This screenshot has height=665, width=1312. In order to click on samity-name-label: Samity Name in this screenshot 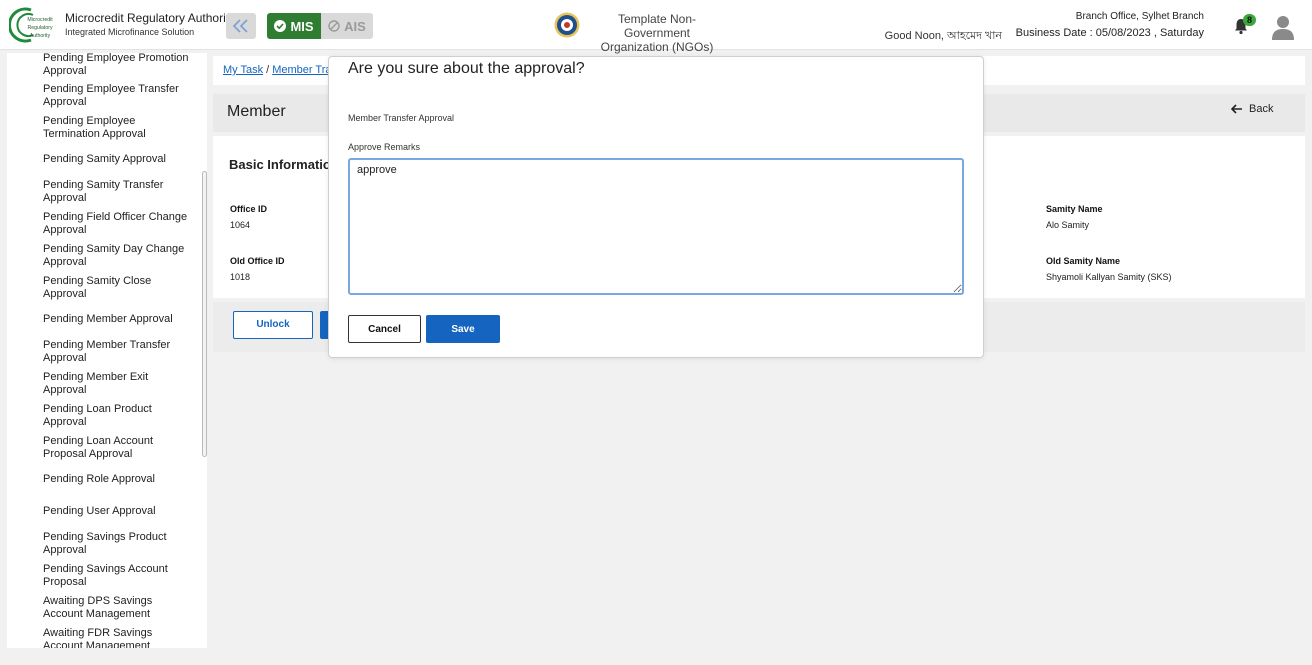, I will do `click(1074, 209)`.